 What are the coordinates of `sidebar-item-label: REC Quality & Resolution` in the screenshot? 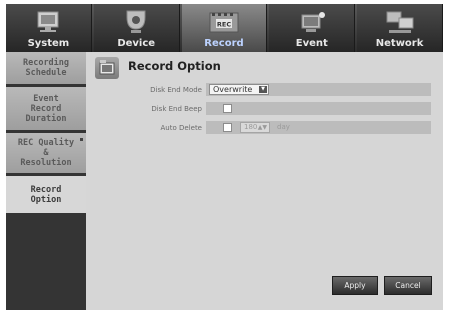 It's located at (46, 153).